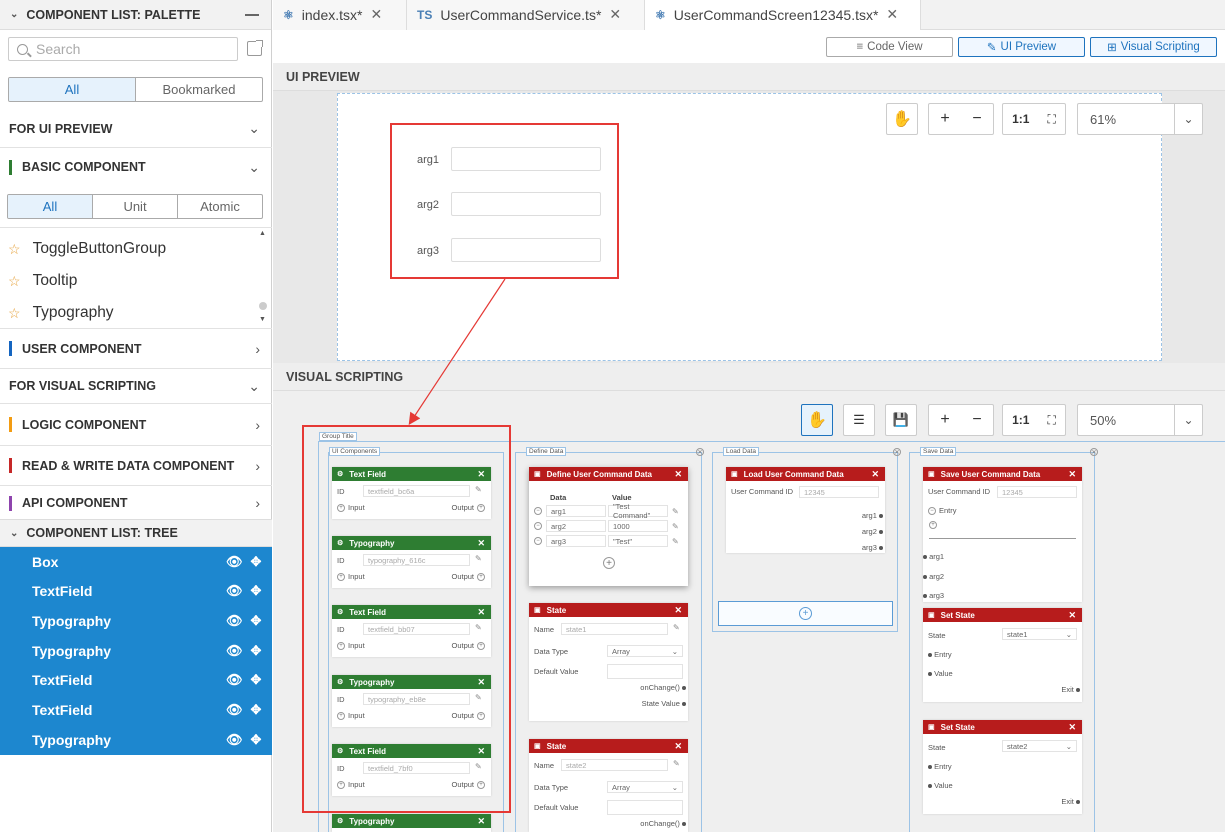 This screenshot has height=832, width=1225. I want to click on annotation-arrow, so click(457, 352).